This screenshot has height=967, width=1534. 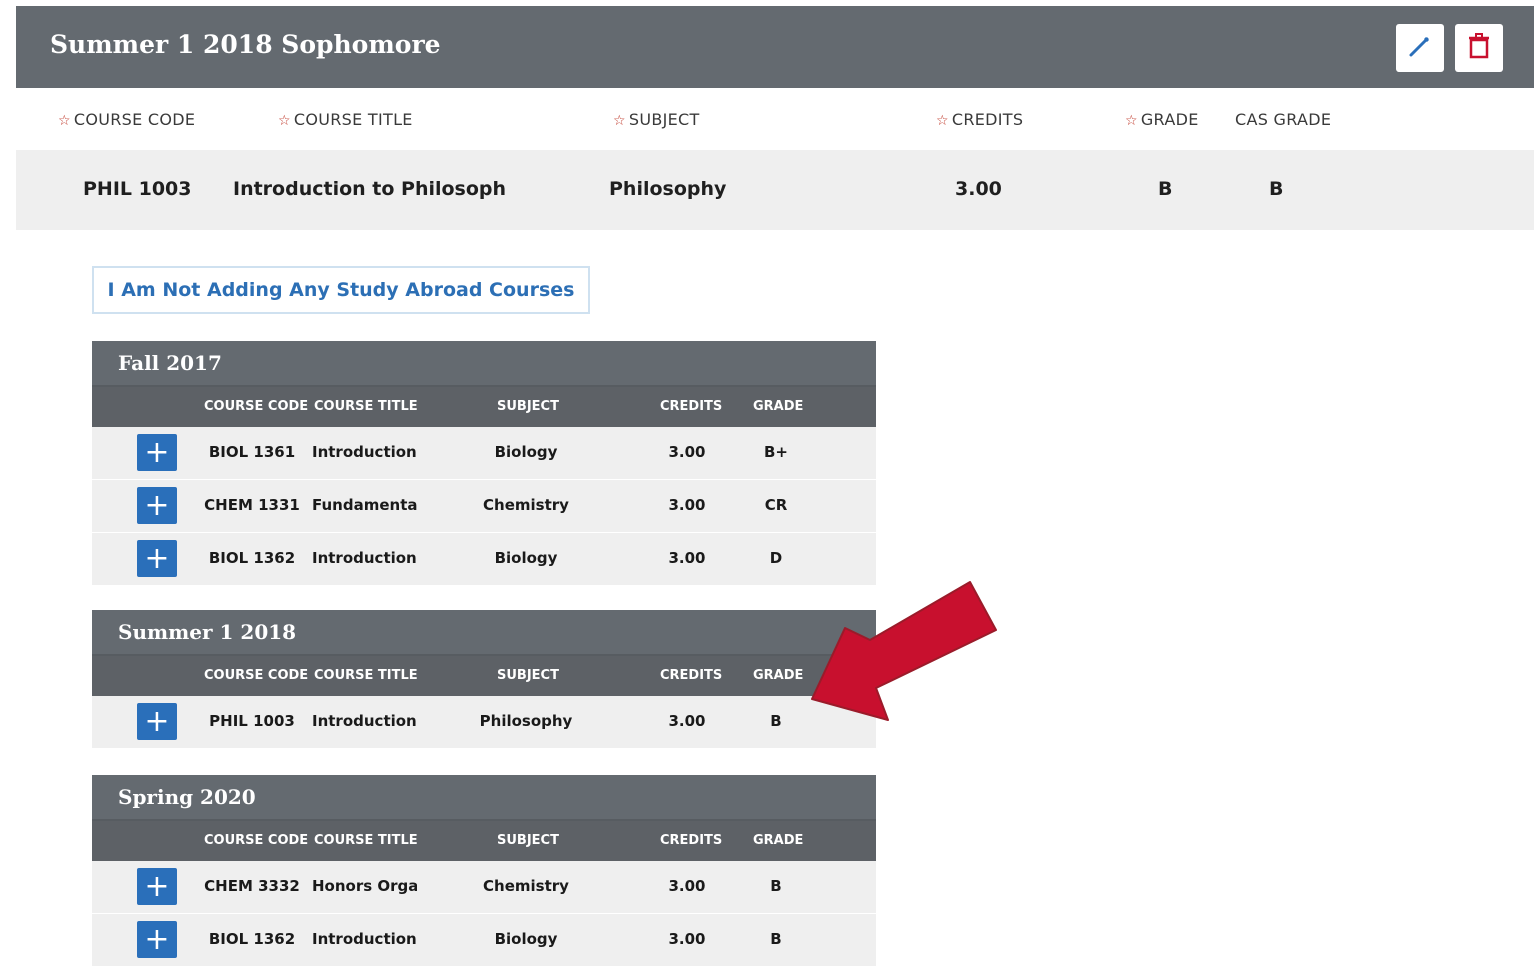 What do you see at coordinates (370, 189) in the screenshot?
I see `course-title: Introduction to Philosoph` at bounding box center [370, 189].